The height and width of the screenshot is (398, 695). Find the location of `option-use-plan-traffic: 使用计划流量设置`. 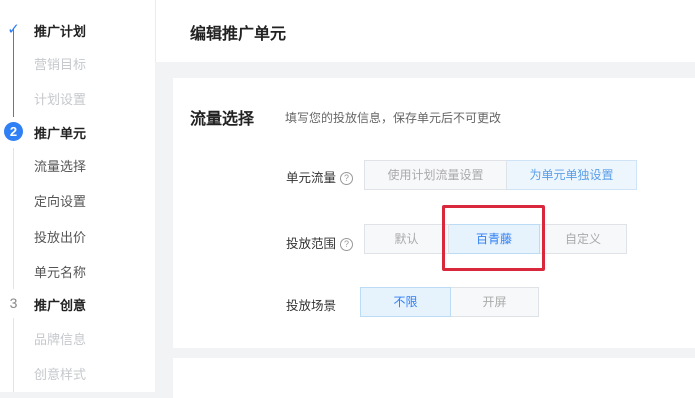

option-use-plan-traffic: 使用计划流量设置 is located at coordinates (435, 175).